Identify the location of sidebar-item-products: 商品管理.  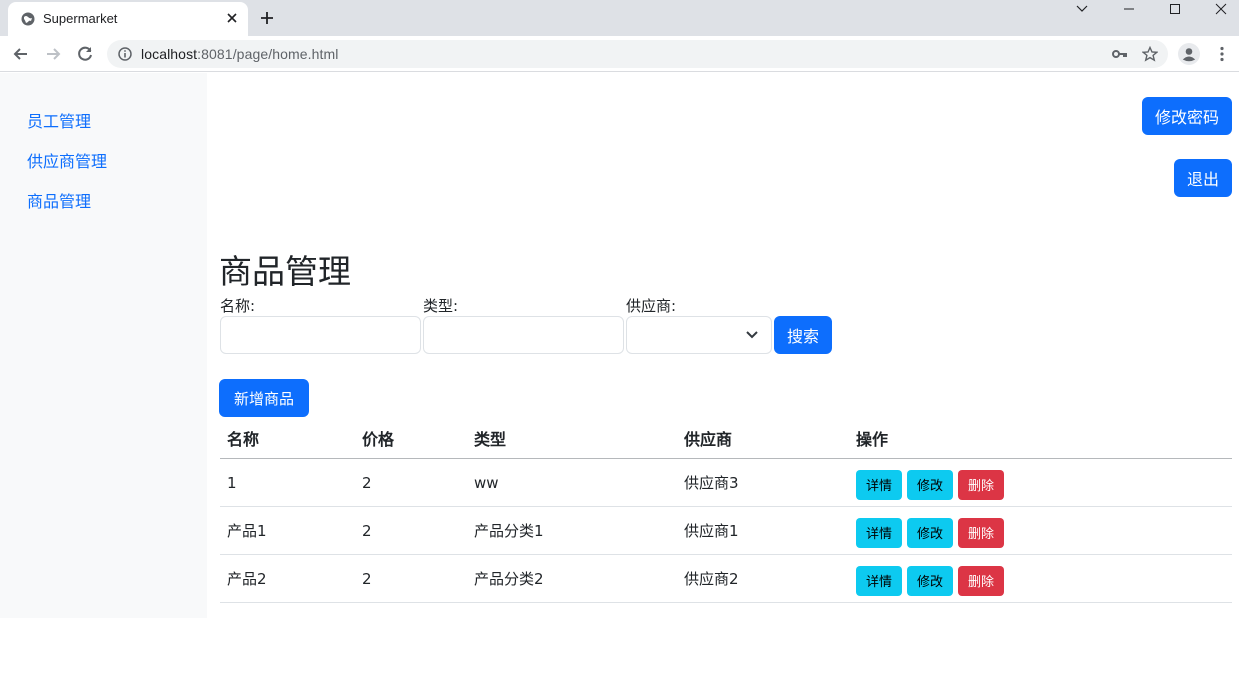
(59, 200).